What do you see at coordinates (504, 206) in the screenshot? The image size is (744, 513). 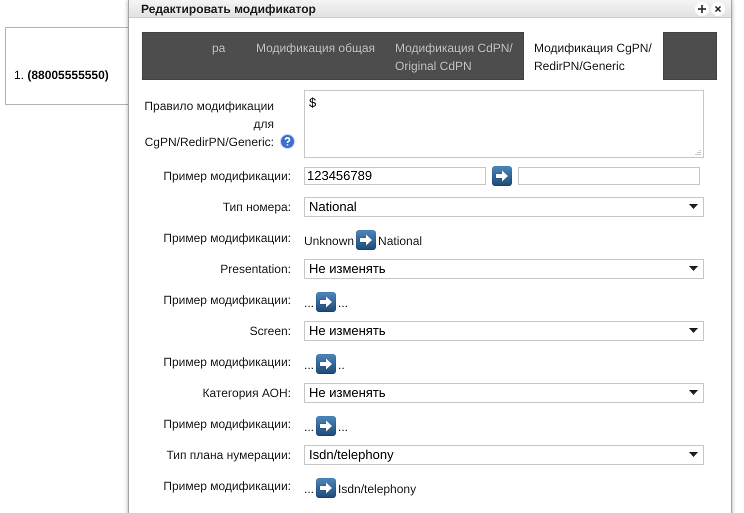 I see `dropdown: National` at bounding box center [504, 206].